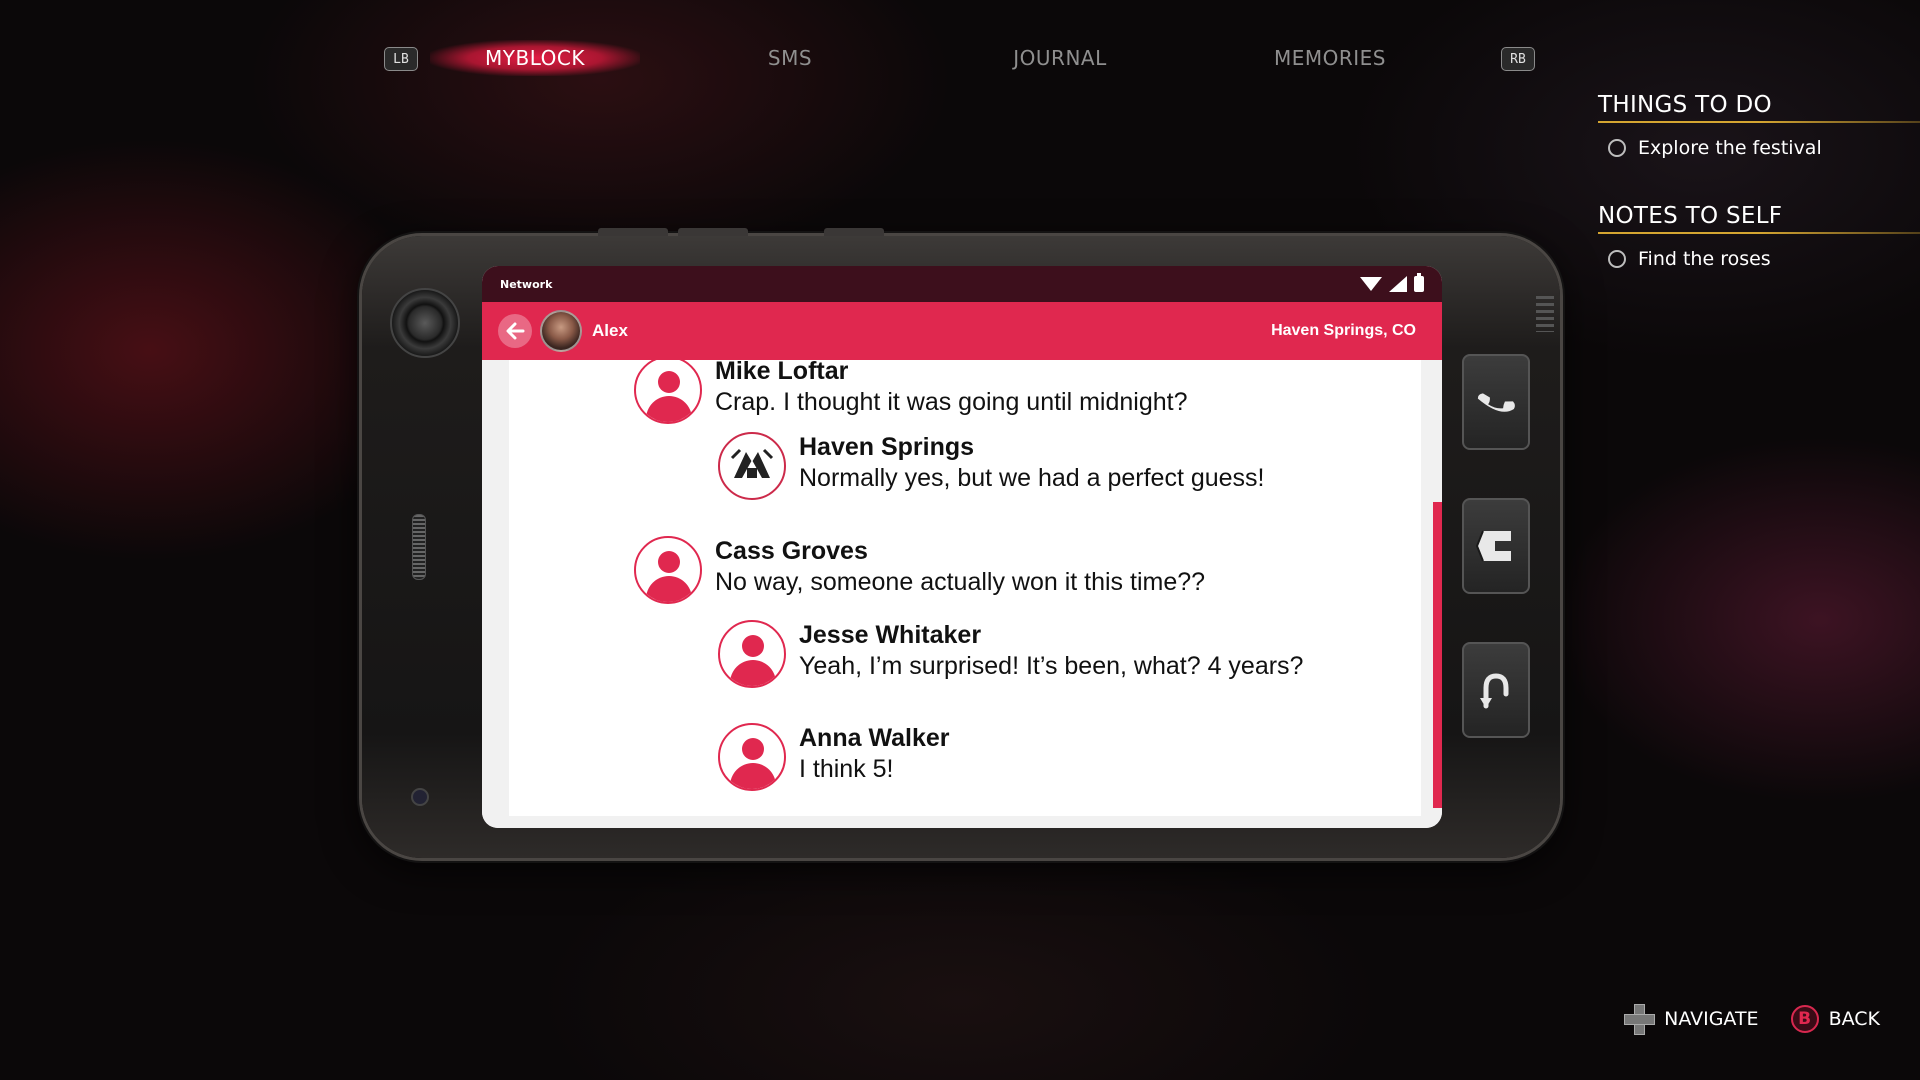 The width and height of the screenshot is (1920, 1080). What do you see at coordinates (1704, 259) in the screenshot?
I see `note-label: Find the roses` at bounding box center [1704, 259].